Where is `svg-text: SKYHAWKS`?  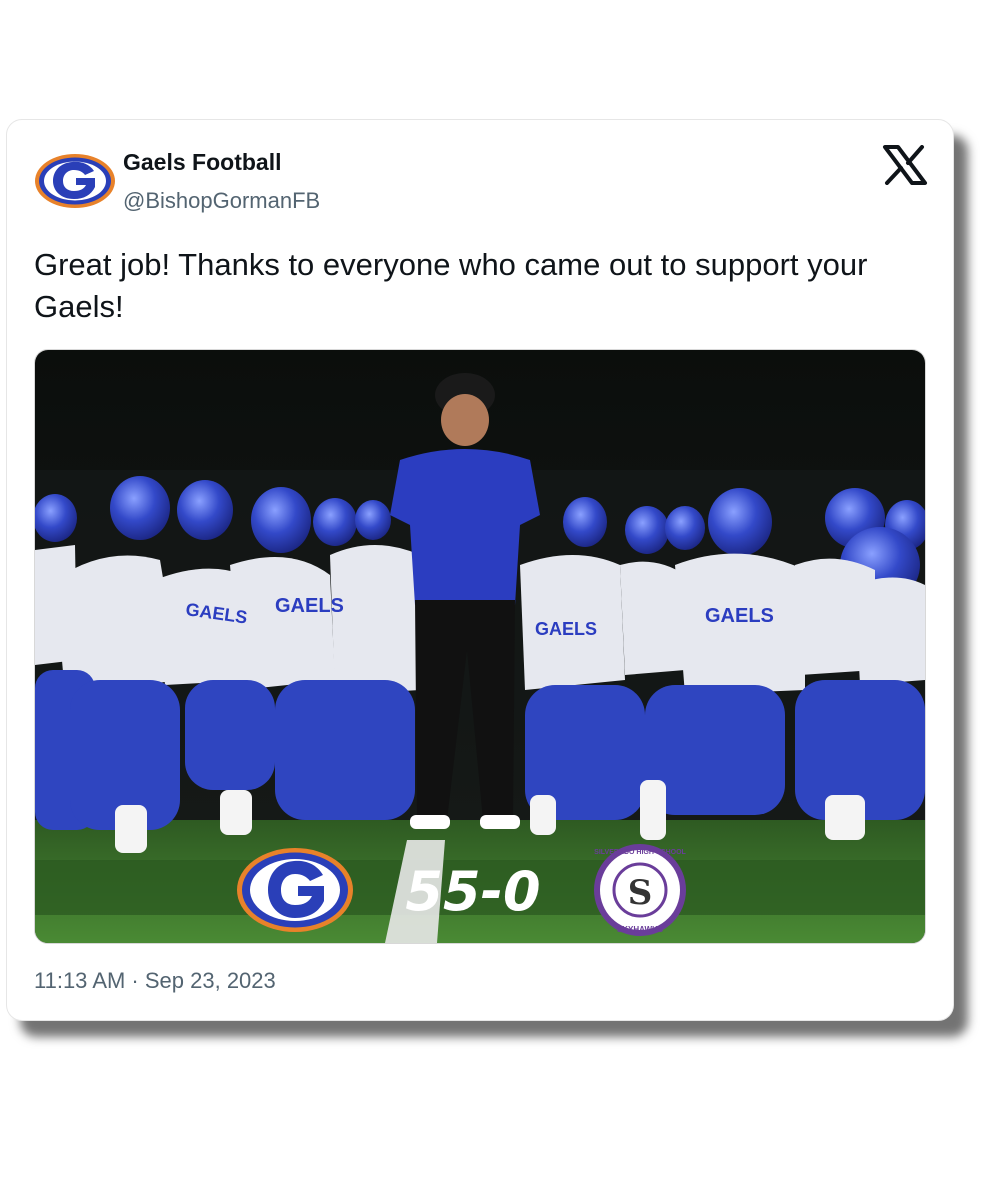 svg-text: SKYHAWKS is located at coordinates (640, 929).